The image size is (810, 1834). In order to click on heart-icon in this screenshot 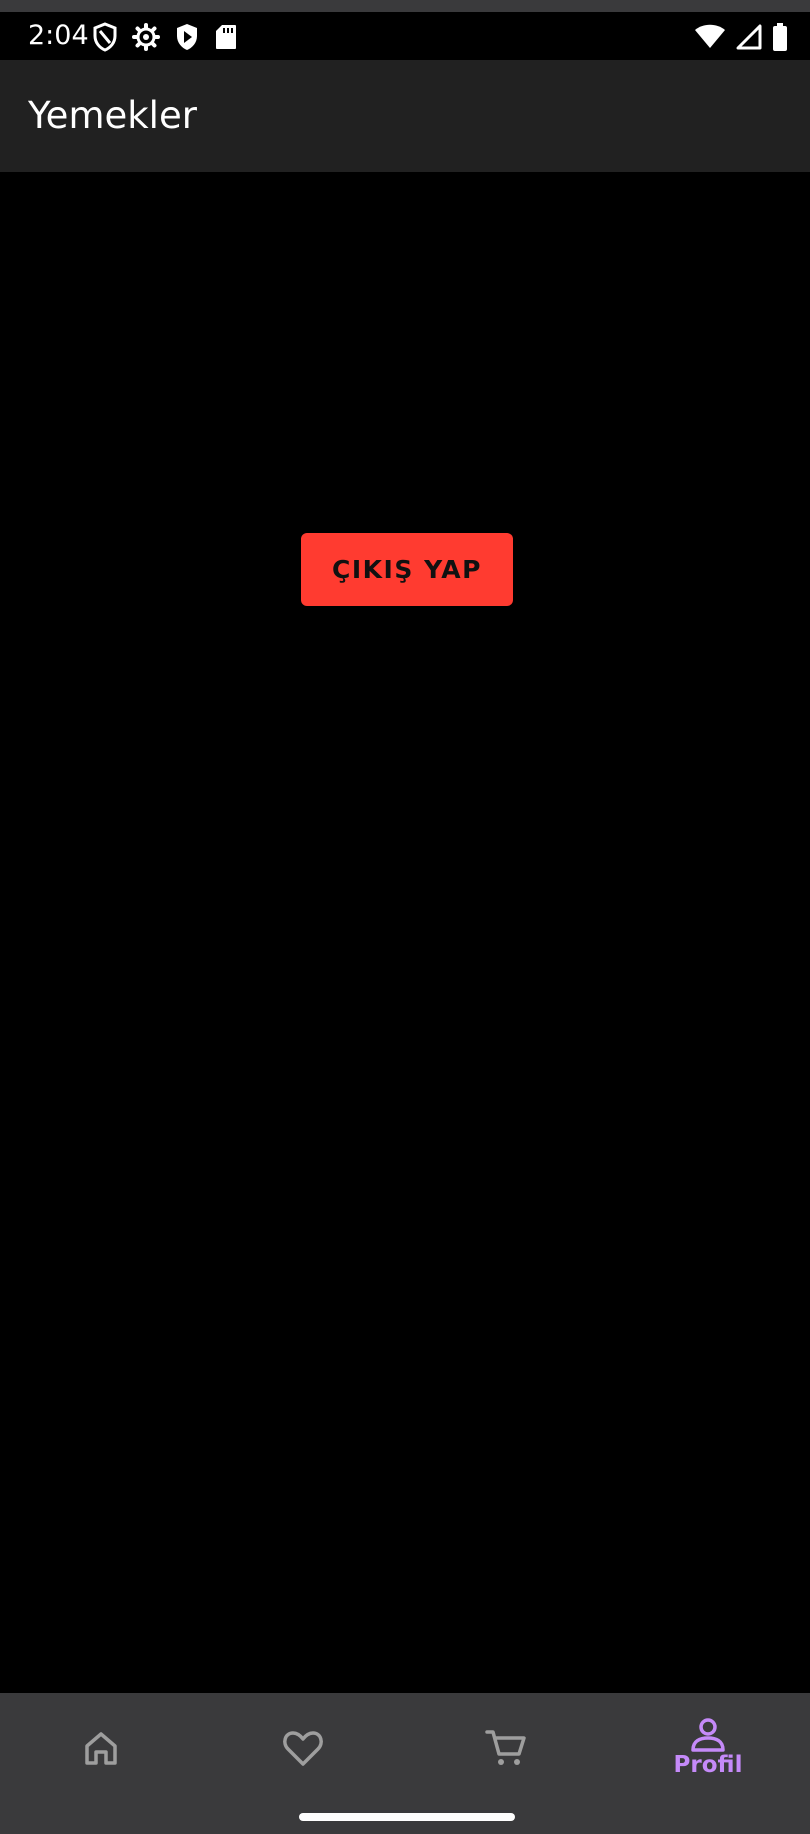, I will do `click(303, 1748)`.